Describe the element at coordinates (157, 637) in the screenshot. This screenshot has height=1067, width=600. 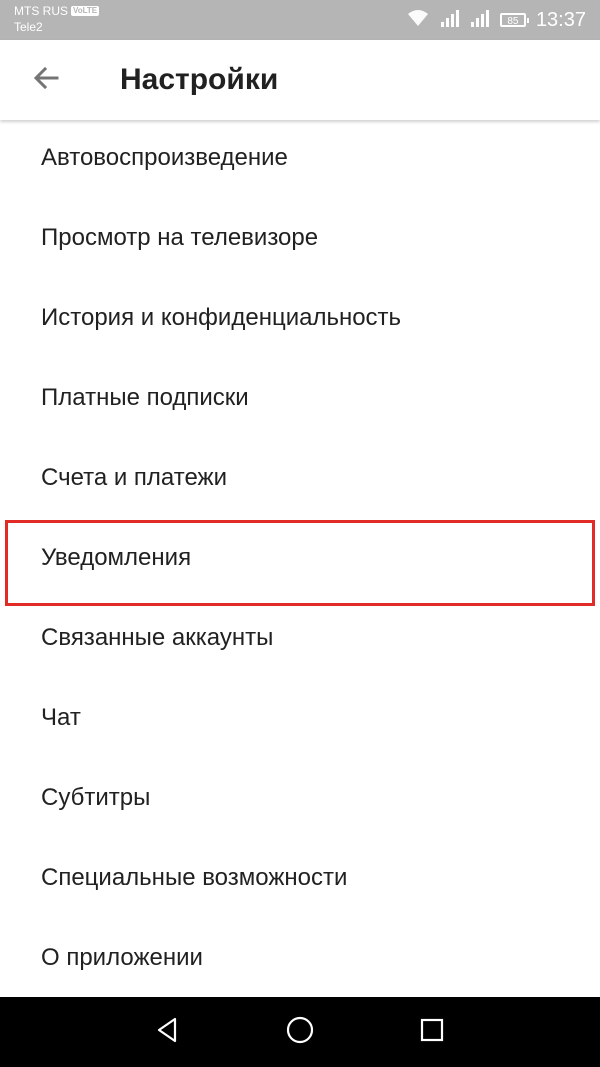
I see `settings-item-label: Связанные аккаунты` at that location.